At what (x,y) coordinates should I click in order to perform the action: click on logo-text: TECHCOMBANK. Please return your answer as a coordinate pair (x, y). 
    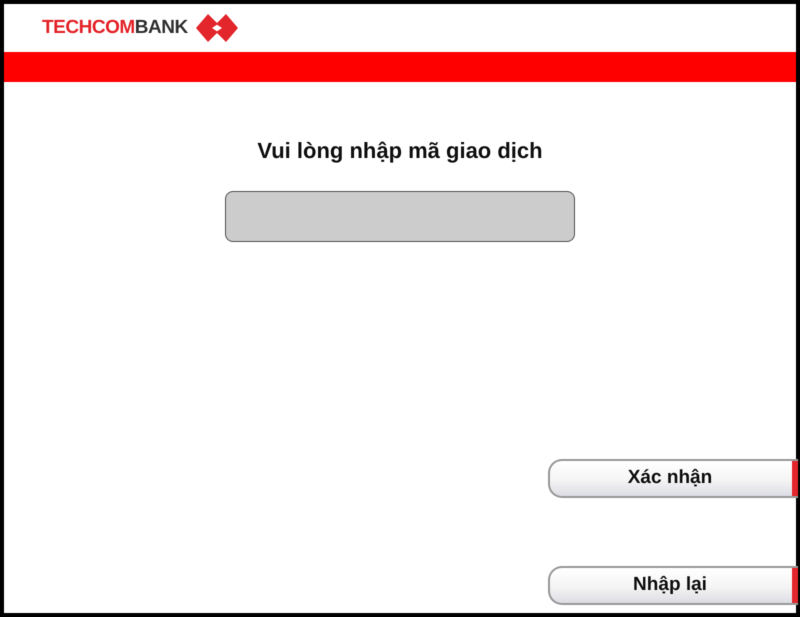
    Looking at the image, I should click on (115, 28).